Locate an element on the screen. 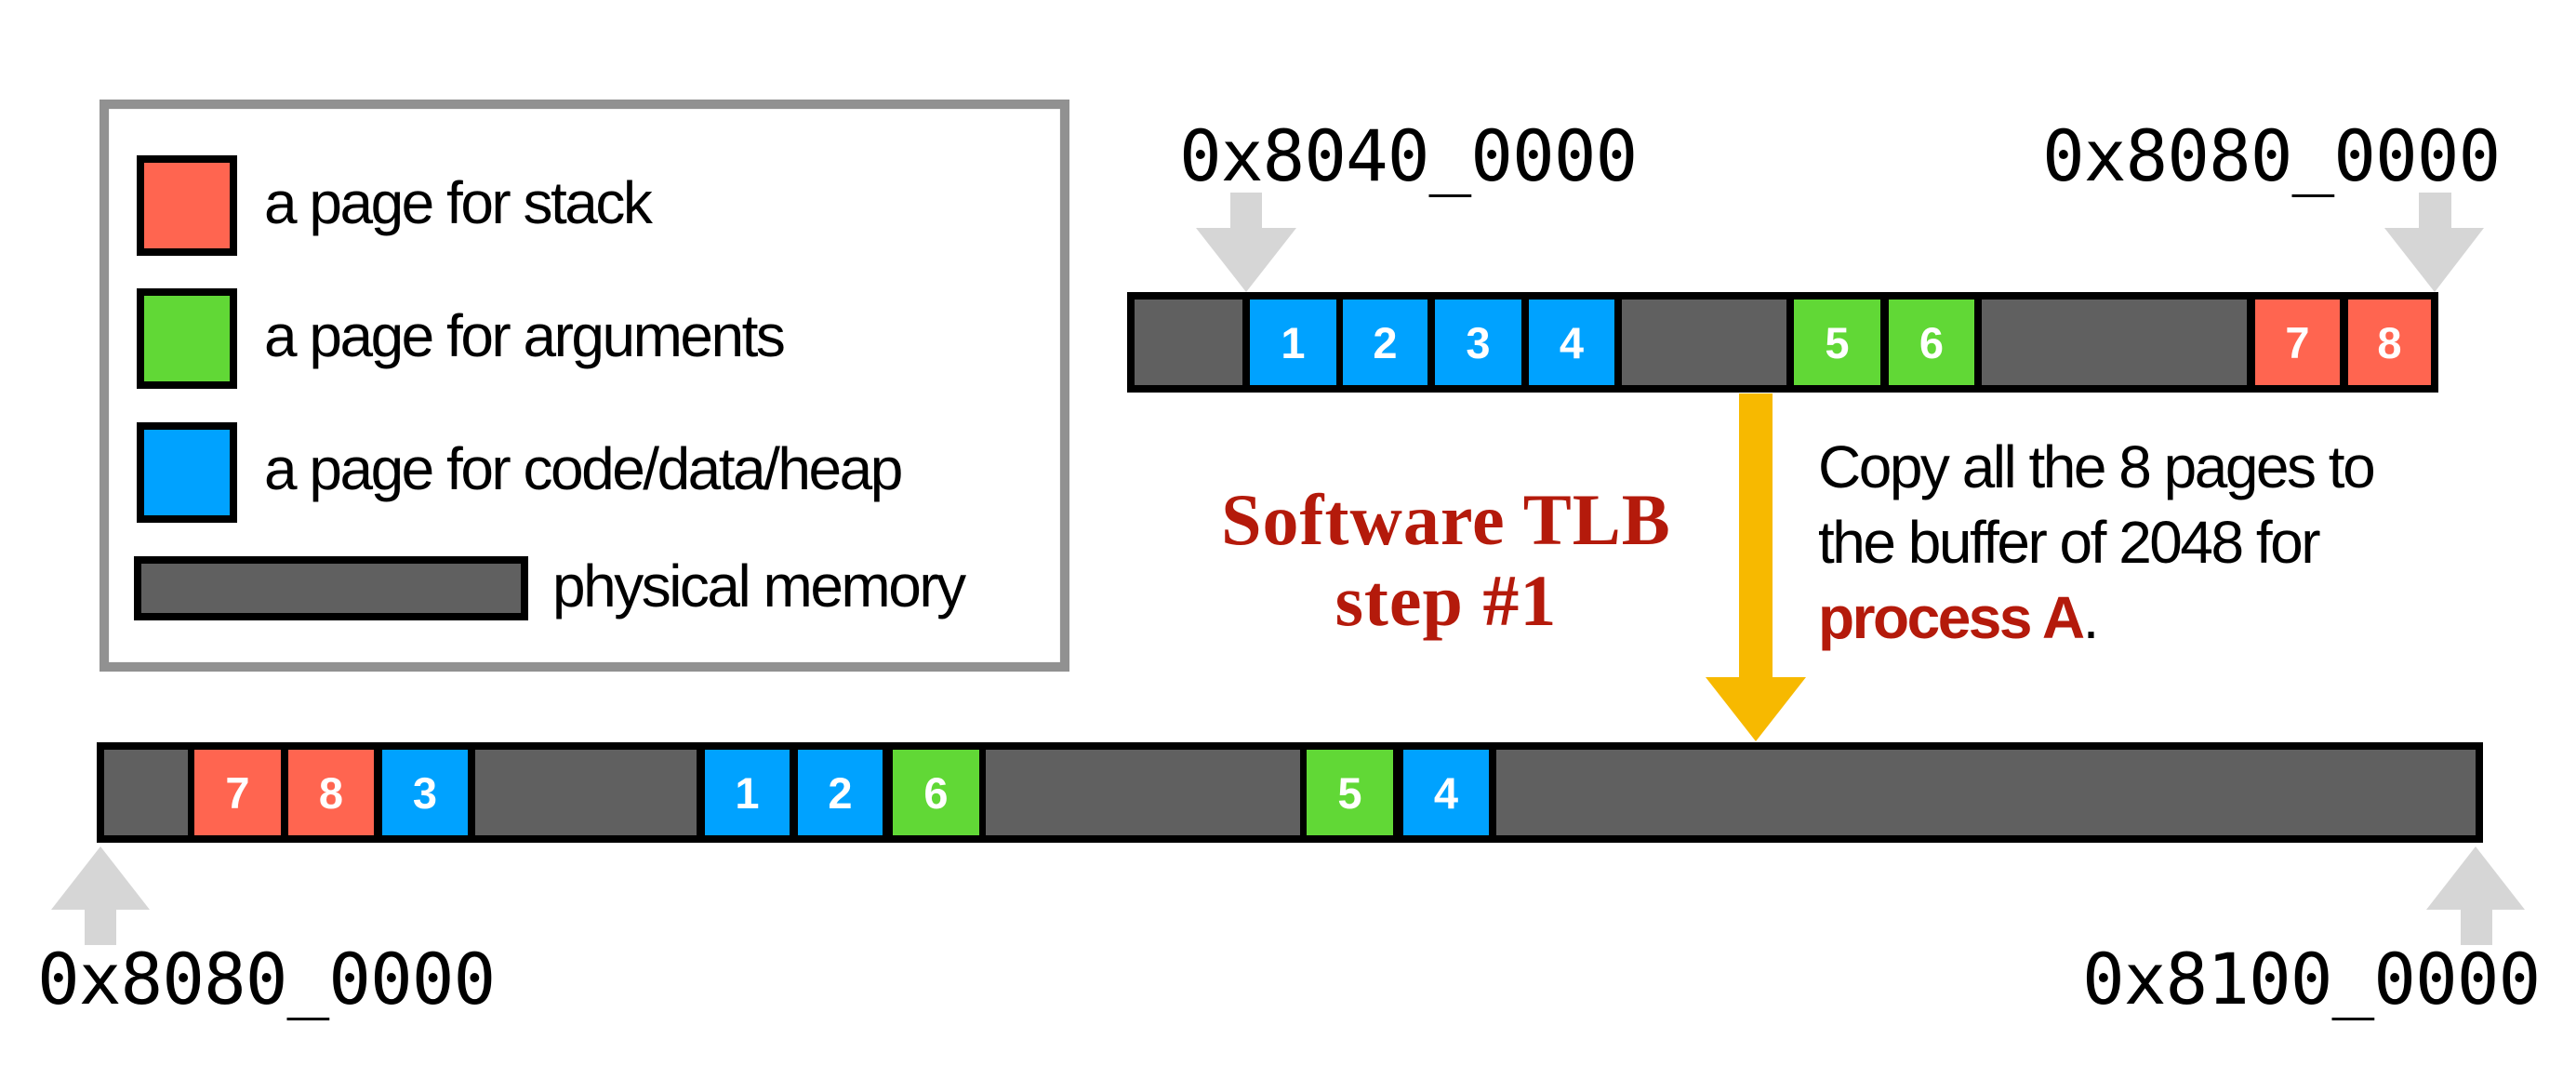  description-line1: Copy all the 8 pages to is located at coordinates (2097, 466).